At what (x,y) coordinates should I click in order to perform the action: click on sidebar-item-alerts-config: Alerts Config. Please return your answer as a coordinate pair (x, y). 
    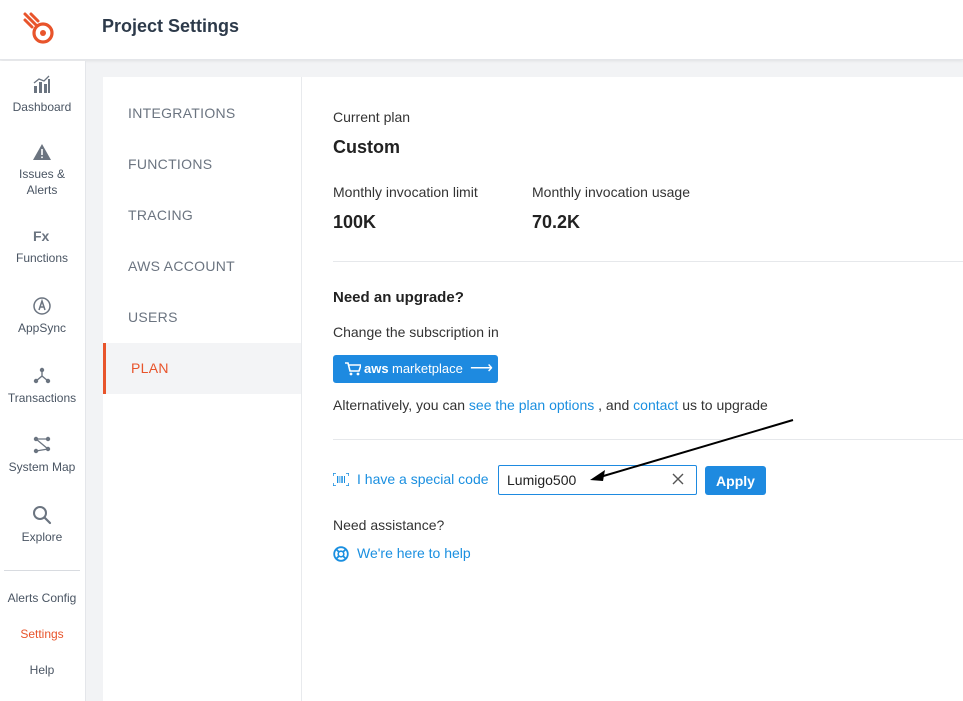
    Looking at the image, I should click on (42, 598).